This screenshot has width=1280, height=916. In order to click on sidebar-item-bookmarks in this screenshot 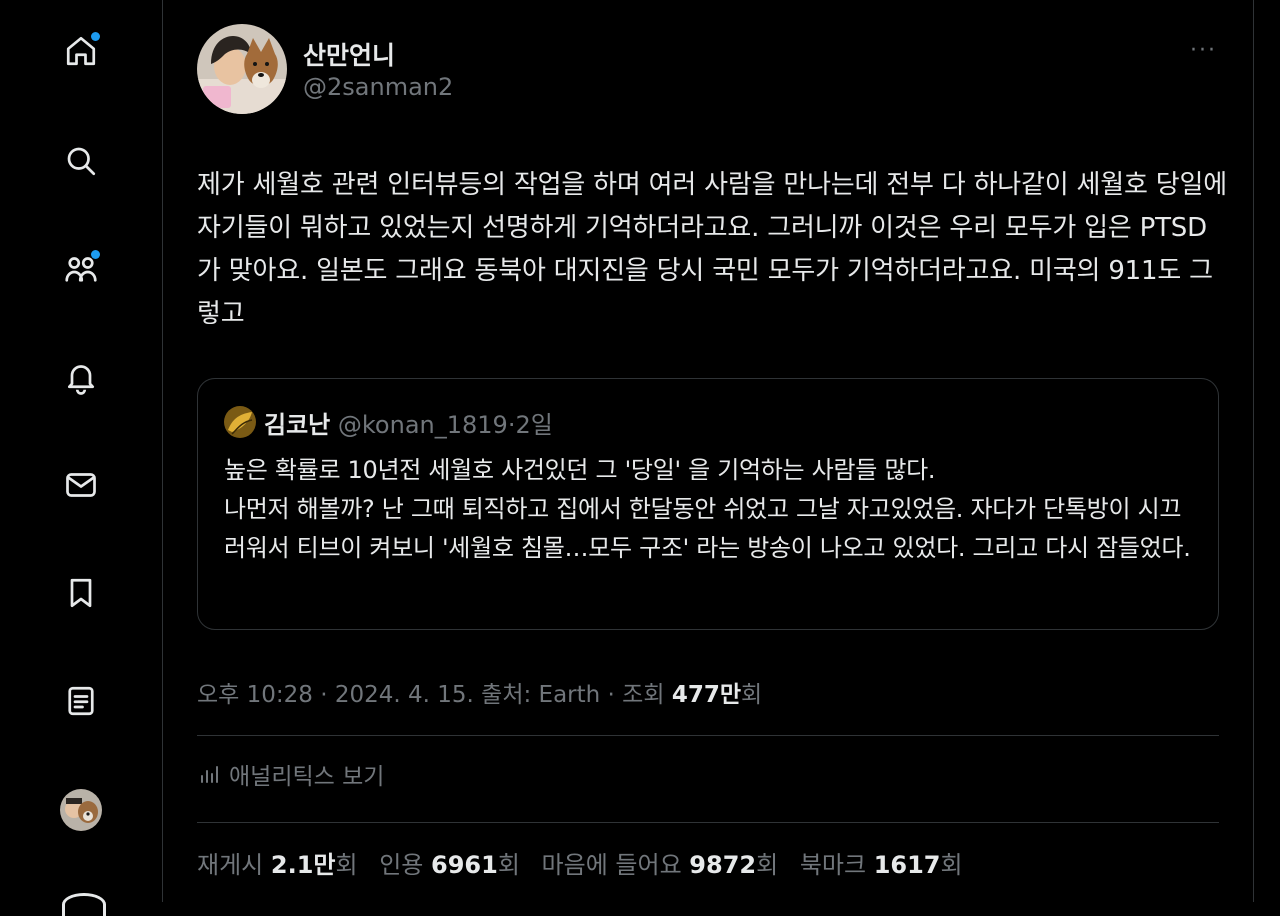, I will do `click(81, 593)`.